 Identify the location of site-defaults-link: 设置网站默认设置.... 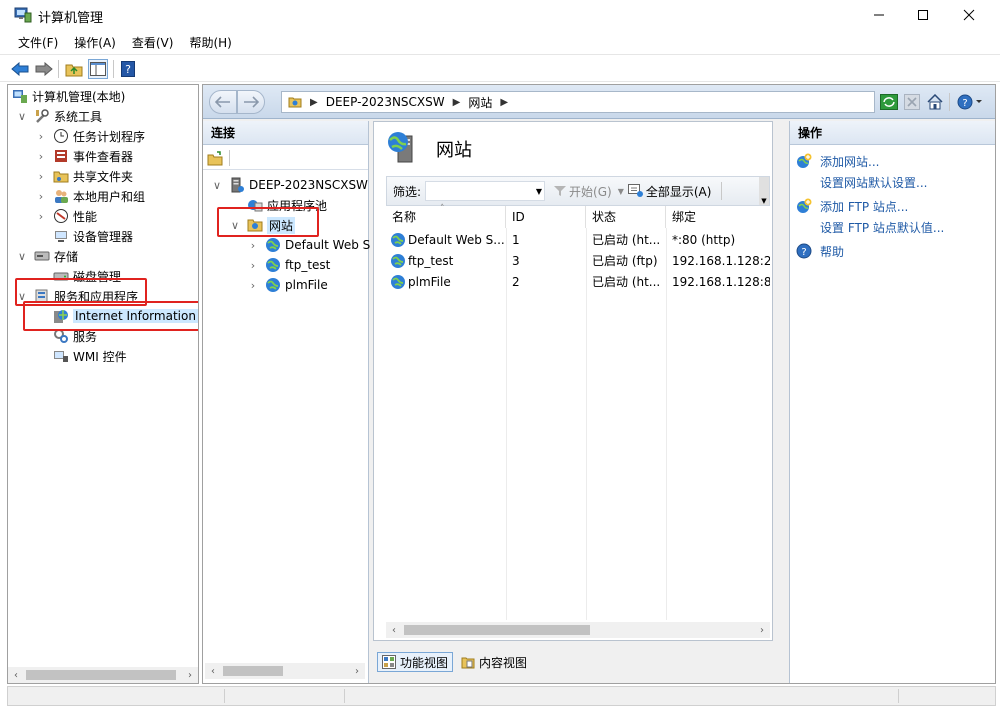
(873, 182).